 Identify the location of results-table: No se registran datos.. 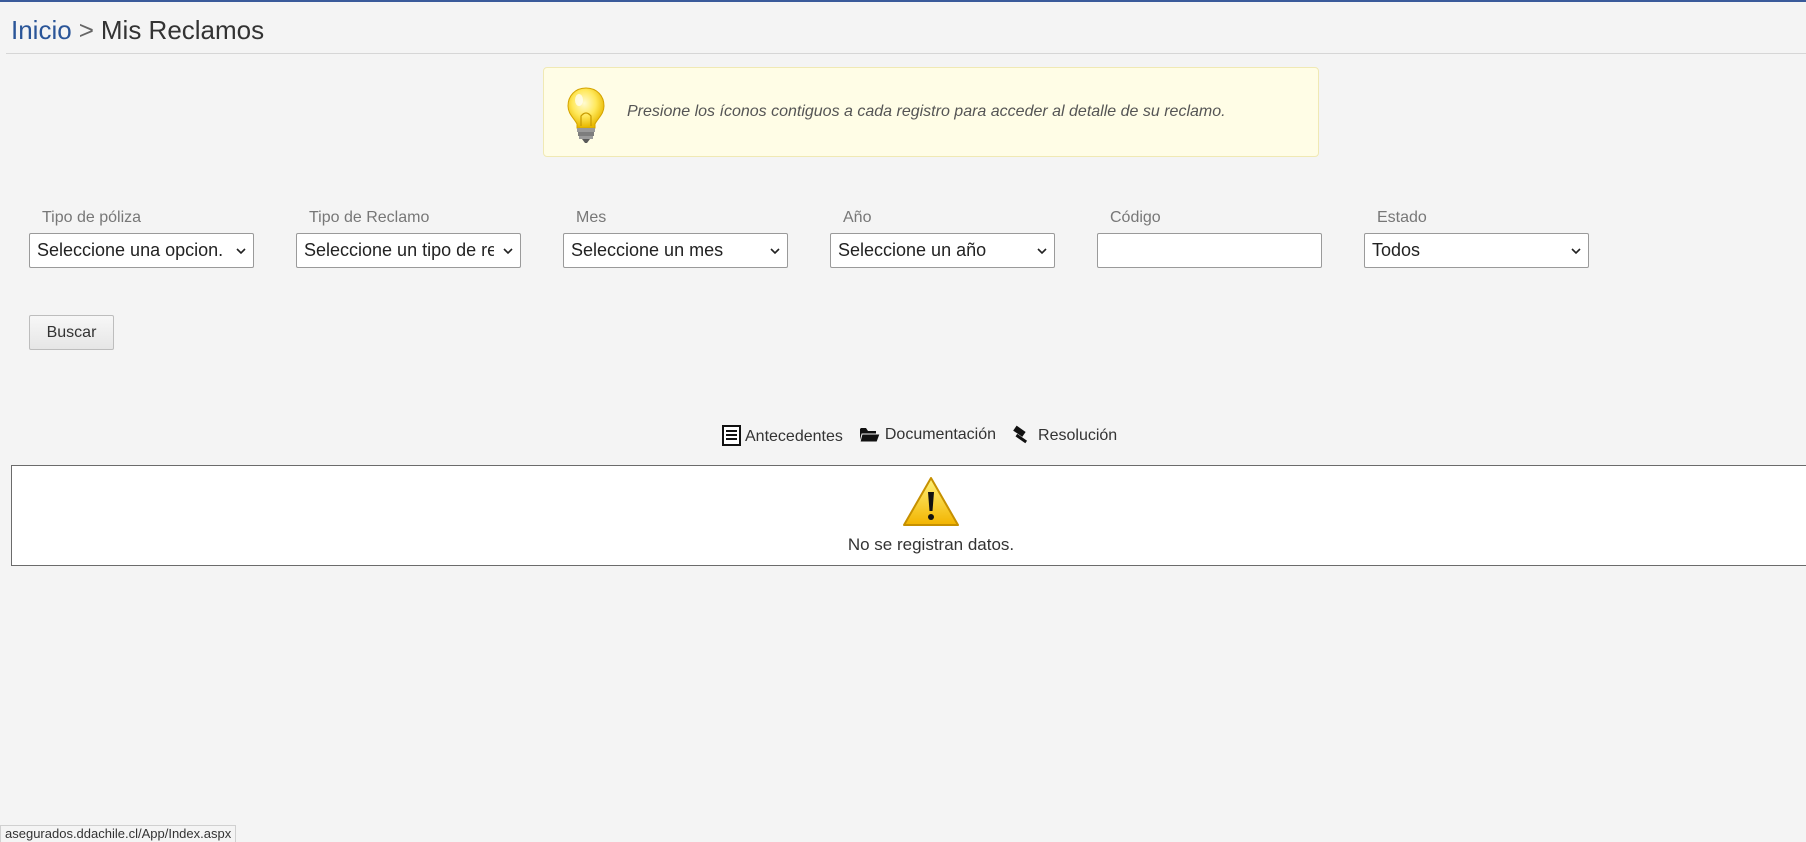
(908, 515).